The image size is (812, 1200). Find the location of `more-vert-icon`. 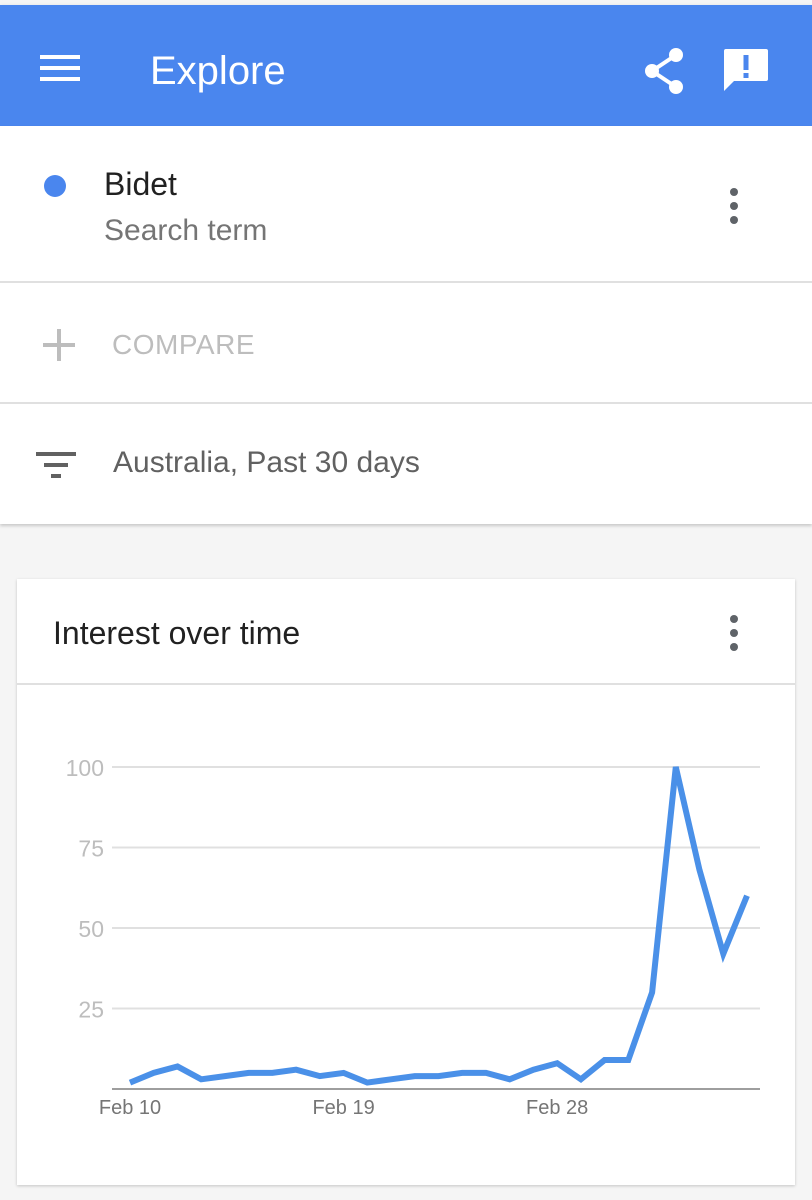

more-vert-icon is located at coordinates (734, 206).